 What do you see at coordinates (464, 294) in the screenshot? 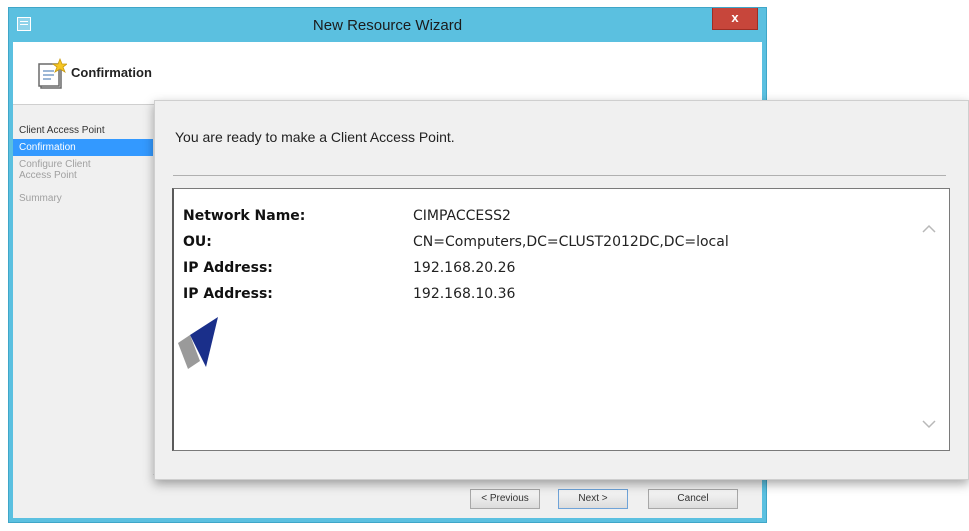
I see `detail-value: 192.168.10.36` at bounding box center [464, 294].